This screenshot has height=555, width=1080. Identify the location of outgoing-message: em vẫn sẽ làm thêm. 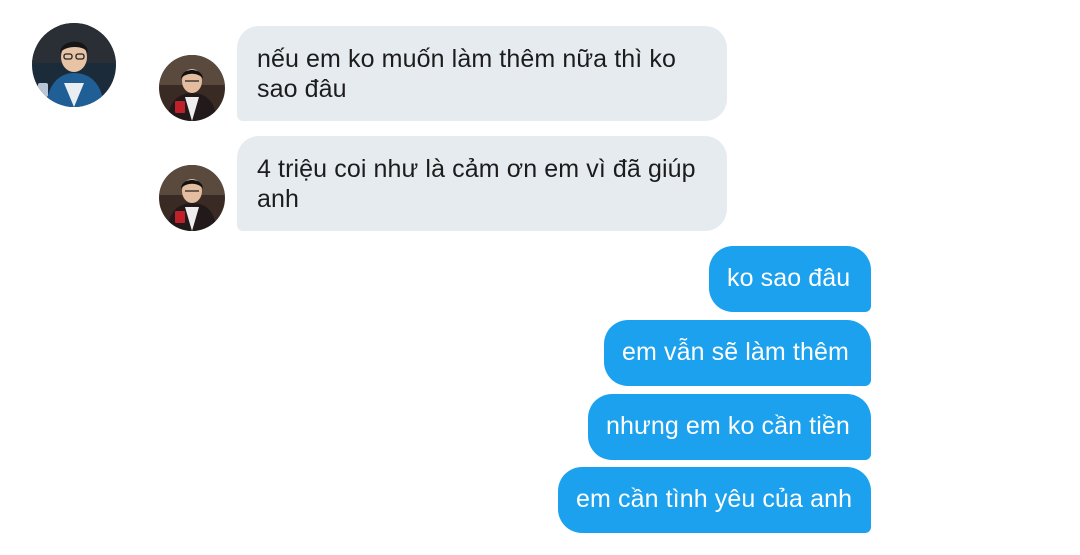
(737, 353).